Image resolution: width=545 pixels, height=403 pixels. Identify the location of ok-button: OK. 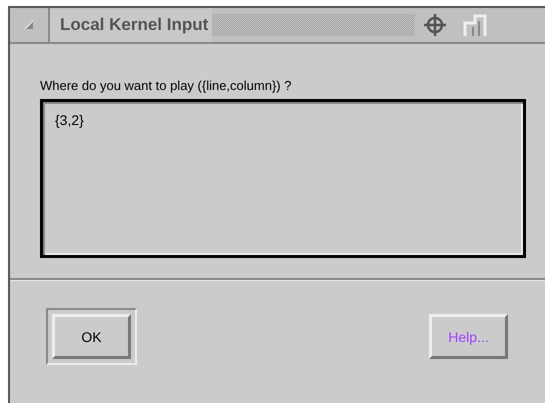
(91, 336).